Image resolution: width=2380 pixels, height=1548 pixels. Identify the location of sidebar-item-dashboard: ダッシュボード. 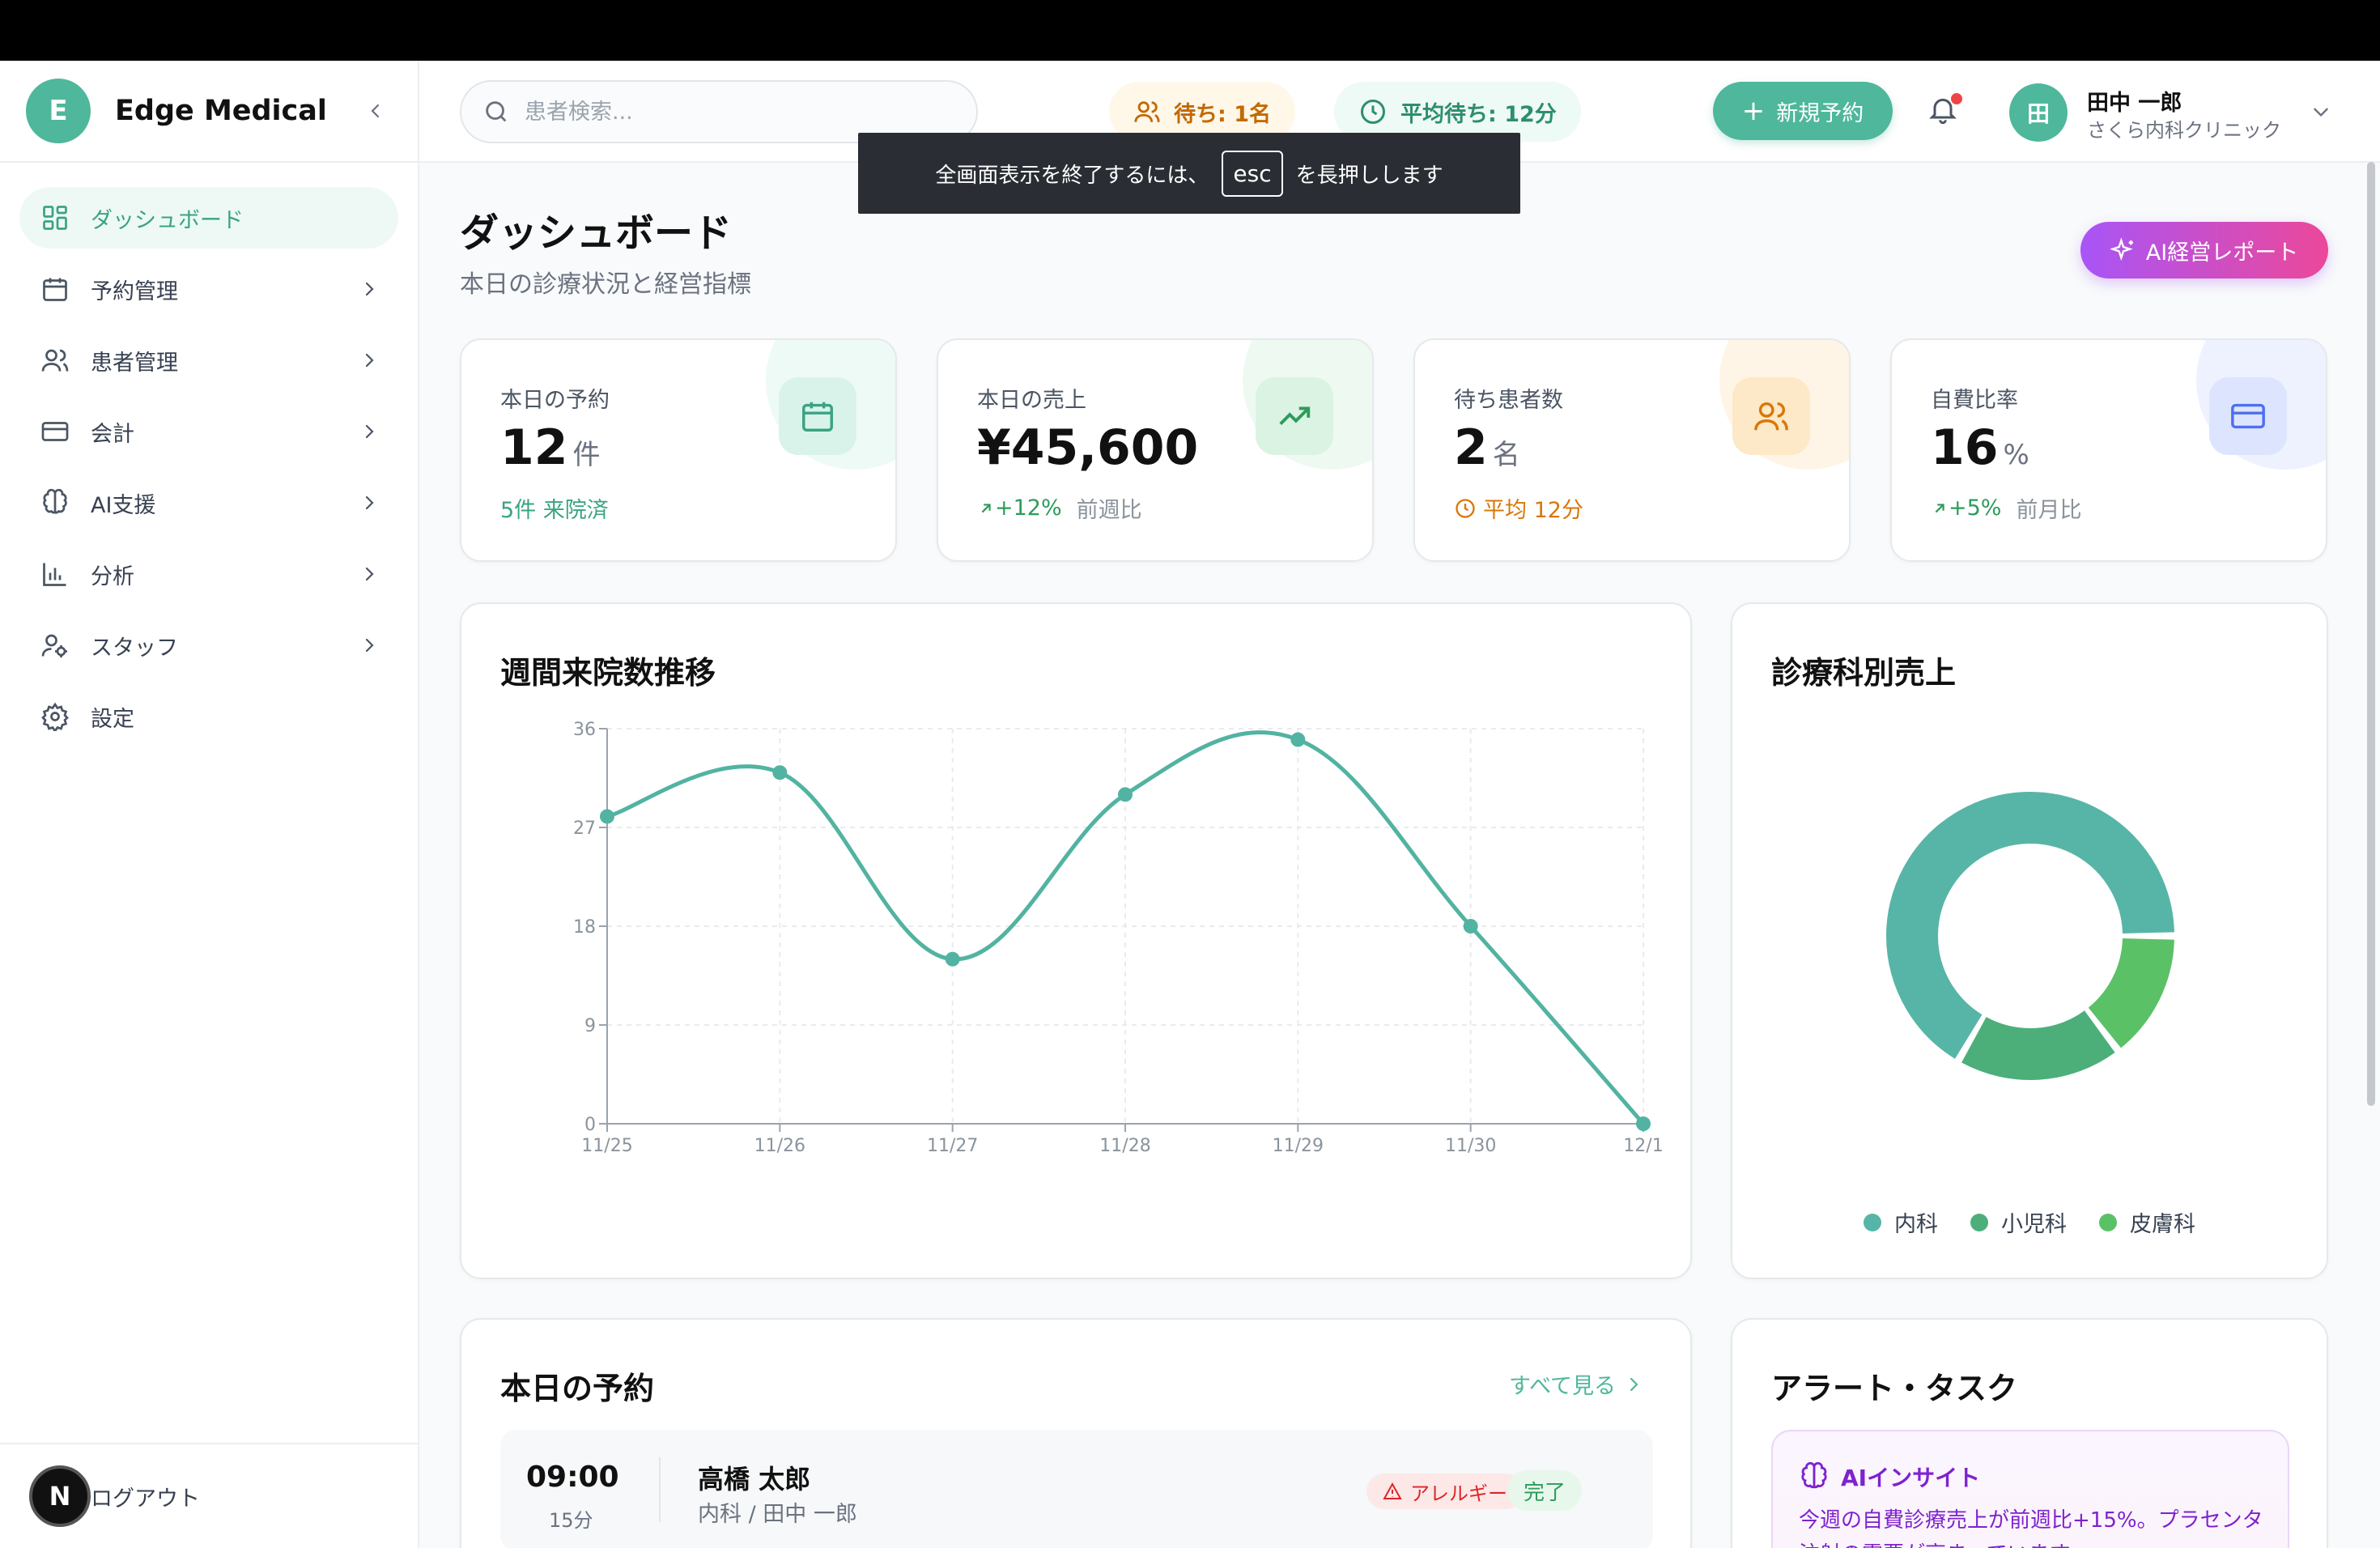
(208, 218).